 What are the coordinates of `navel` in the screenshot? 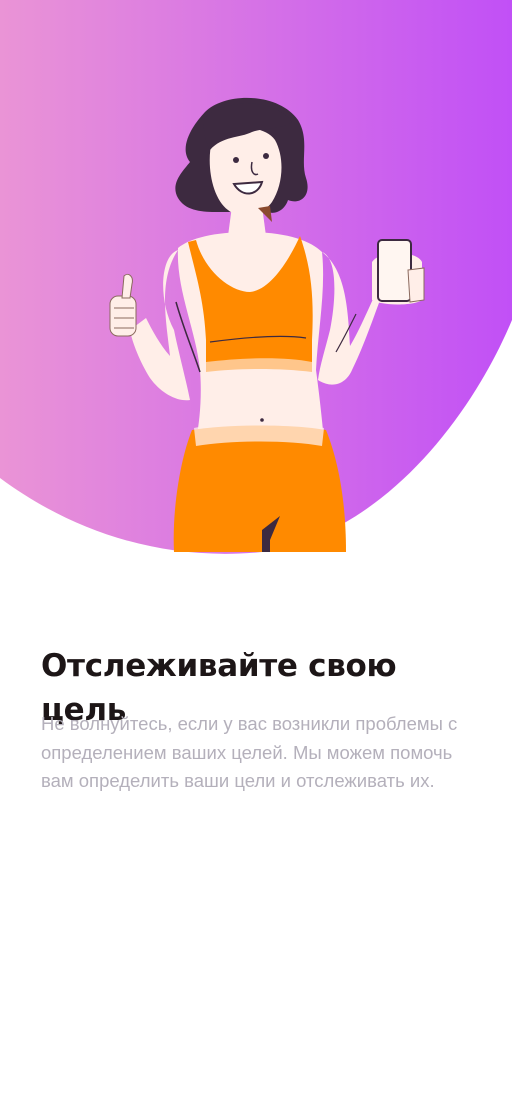 It's located at (262, 420).